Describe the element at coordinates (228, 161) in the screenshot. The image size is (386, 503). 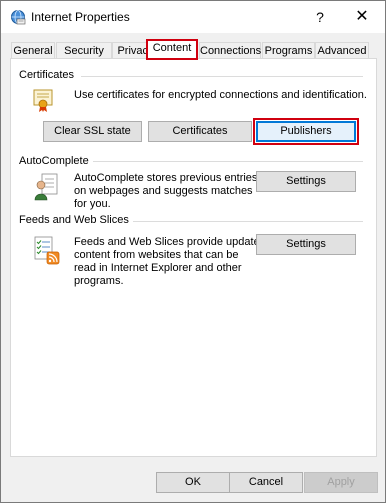
I see `autocomplete-group-divider` at that location.